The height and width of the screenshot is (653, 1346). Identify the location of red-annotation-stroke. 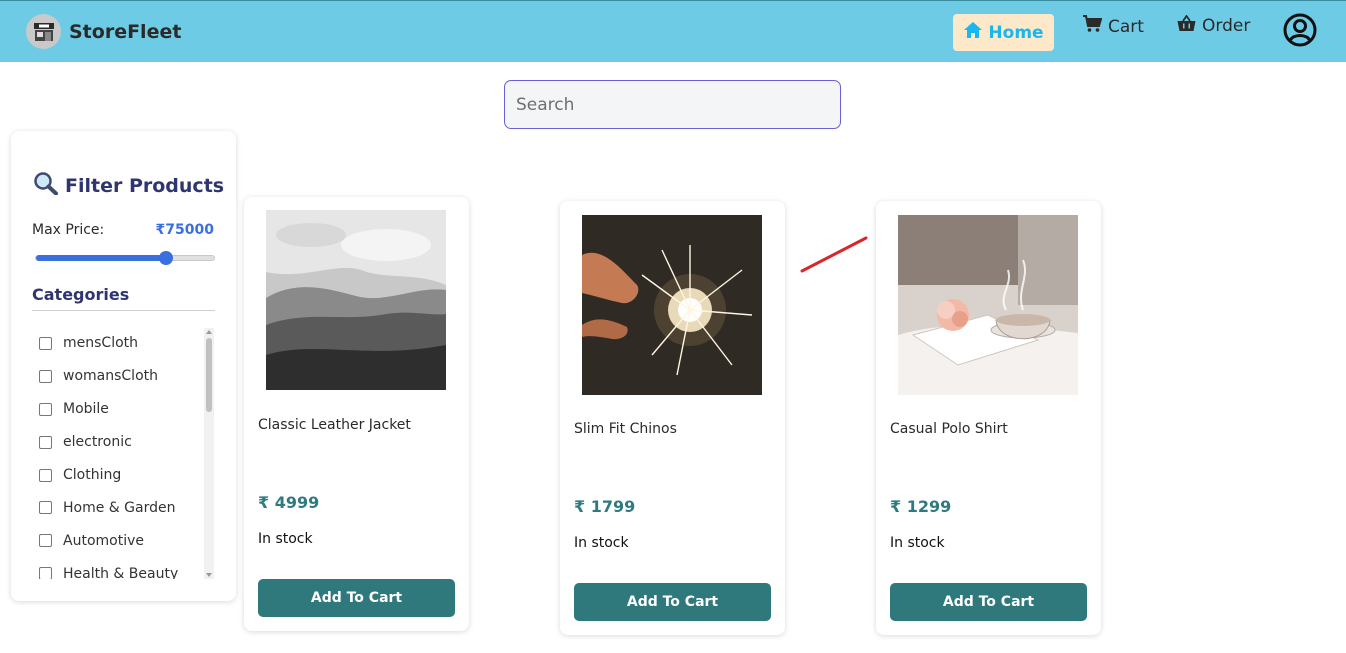
(834, 254).